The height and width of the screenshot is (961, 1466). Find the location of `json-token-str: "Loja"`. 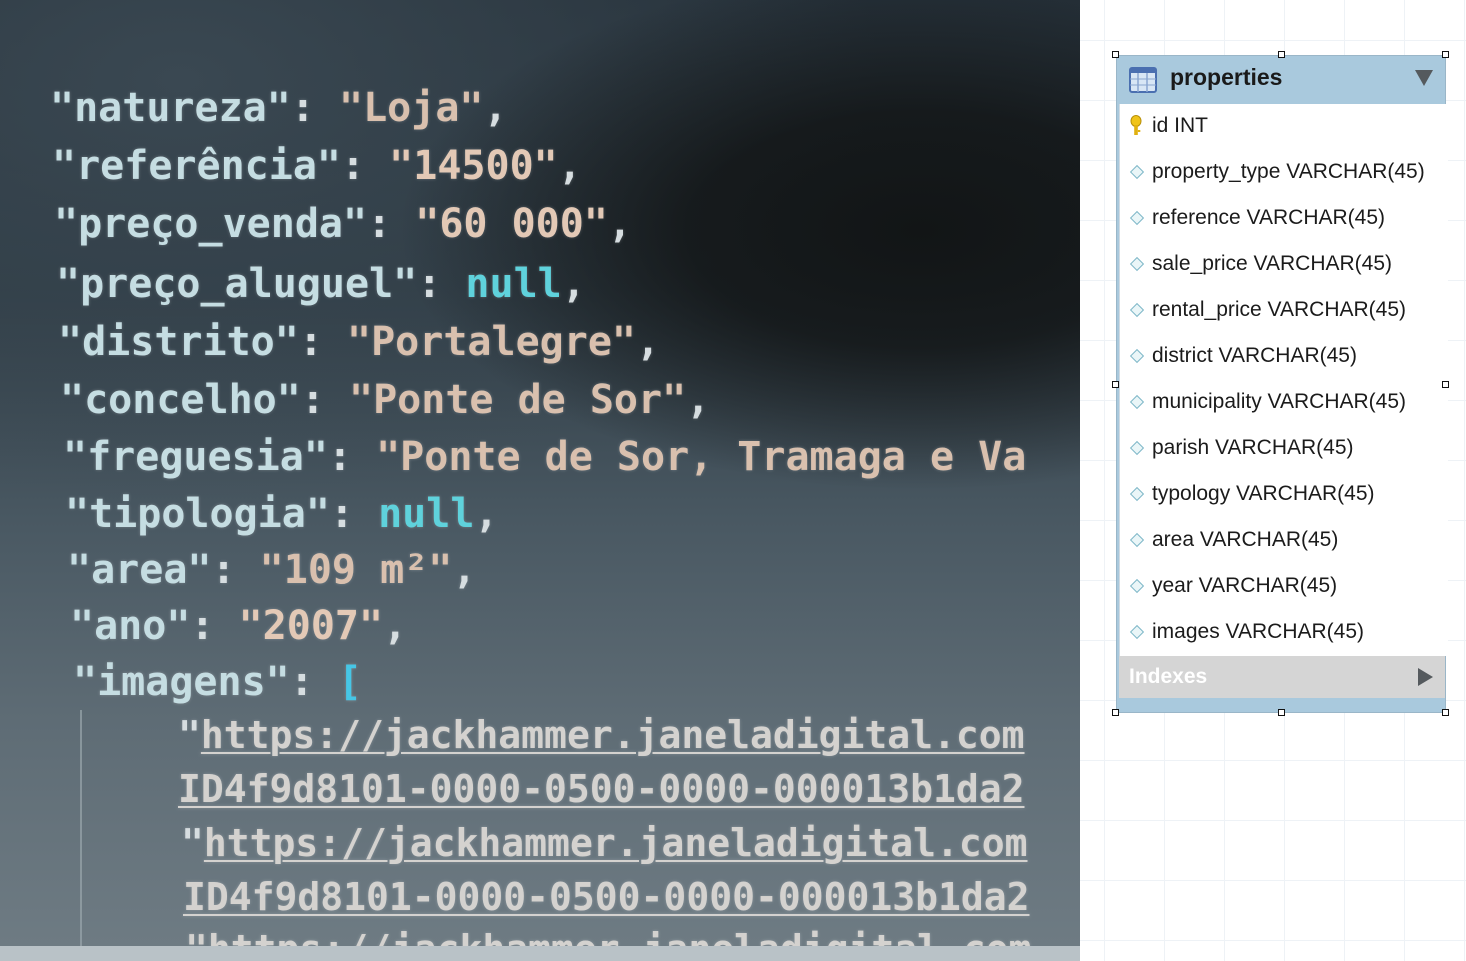

json-token-str: "Loja" is located at coordinates (411, 108).